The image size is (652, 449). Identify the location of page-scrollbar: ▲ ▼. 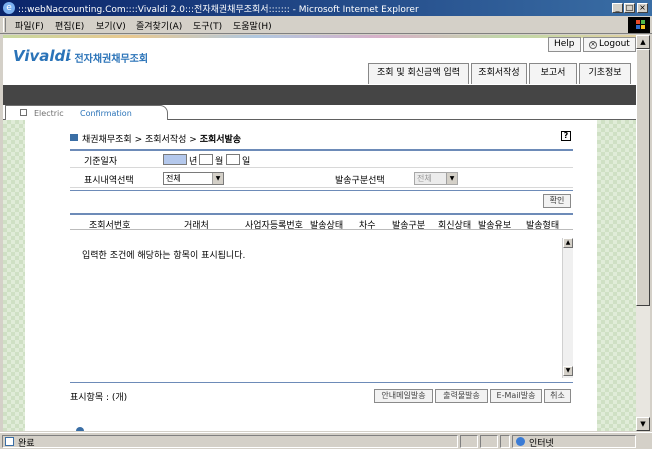
(643, 233).